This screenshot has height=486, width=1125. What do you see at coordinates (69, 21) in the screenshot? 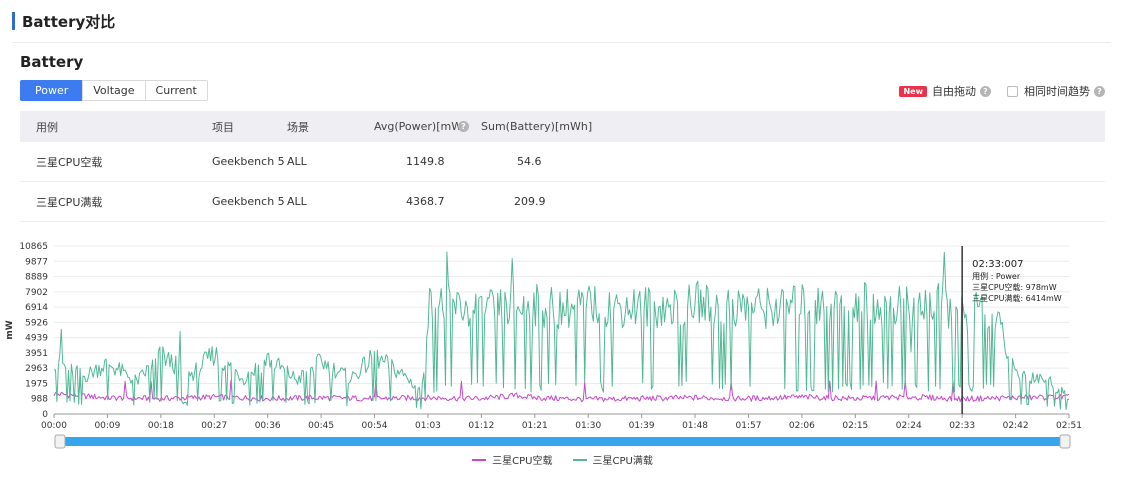
I see `page-title: Battery对比` at bounding box center [69, 21].